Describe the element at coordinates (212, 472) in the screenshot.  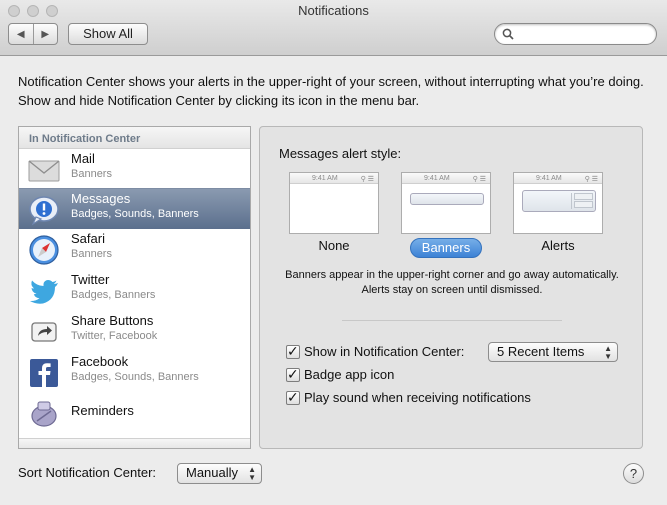
I see `sort-value: Manually` at that location.